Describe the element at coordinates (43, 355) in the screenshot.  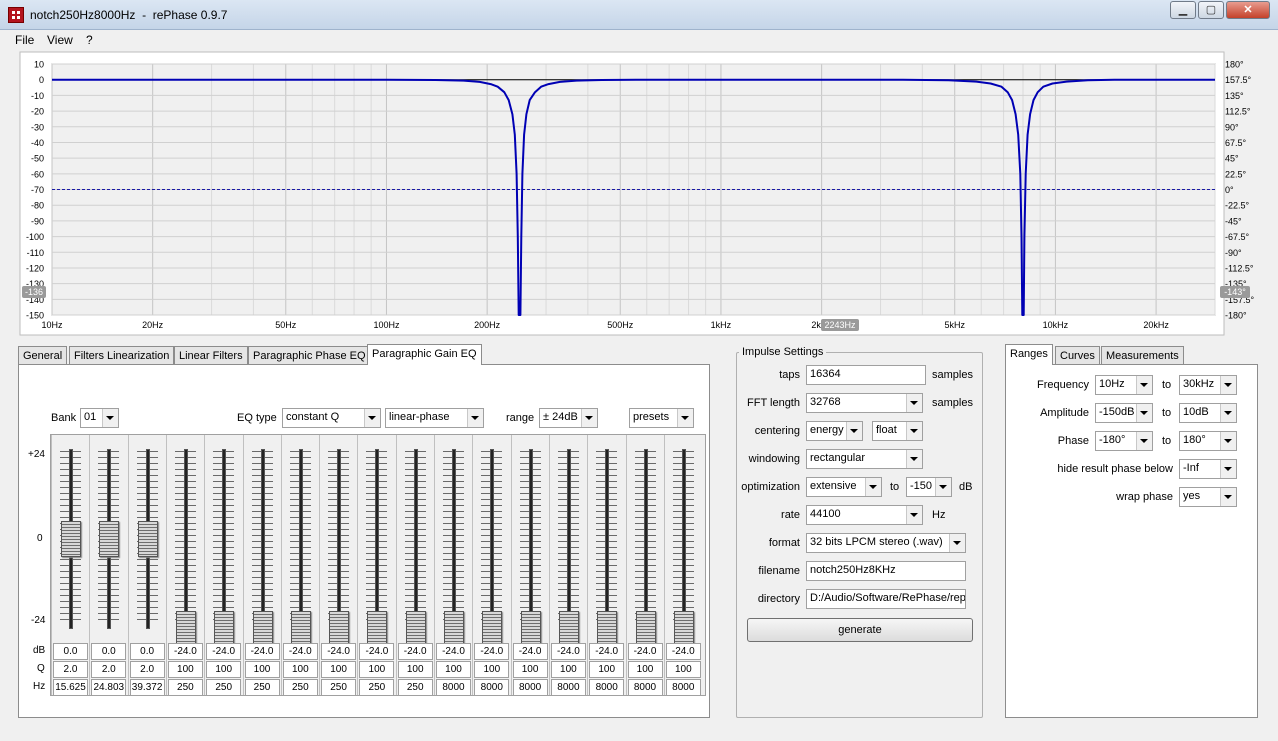
I see `tab-general: General` at that location.